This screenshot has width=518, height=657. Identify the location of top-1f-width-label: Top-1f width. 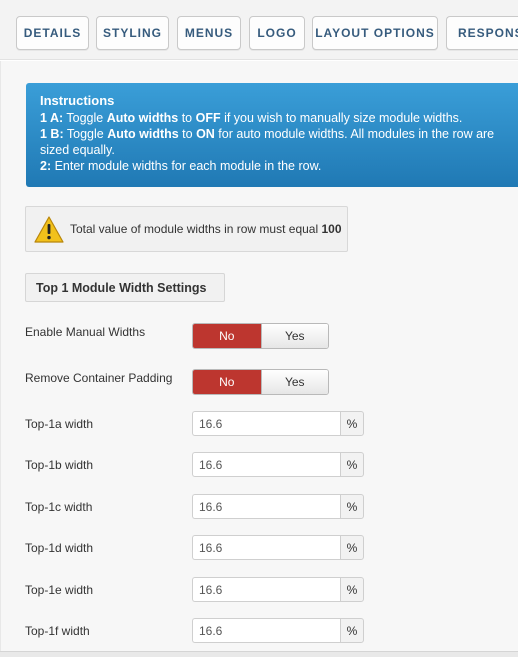
(57, 631).